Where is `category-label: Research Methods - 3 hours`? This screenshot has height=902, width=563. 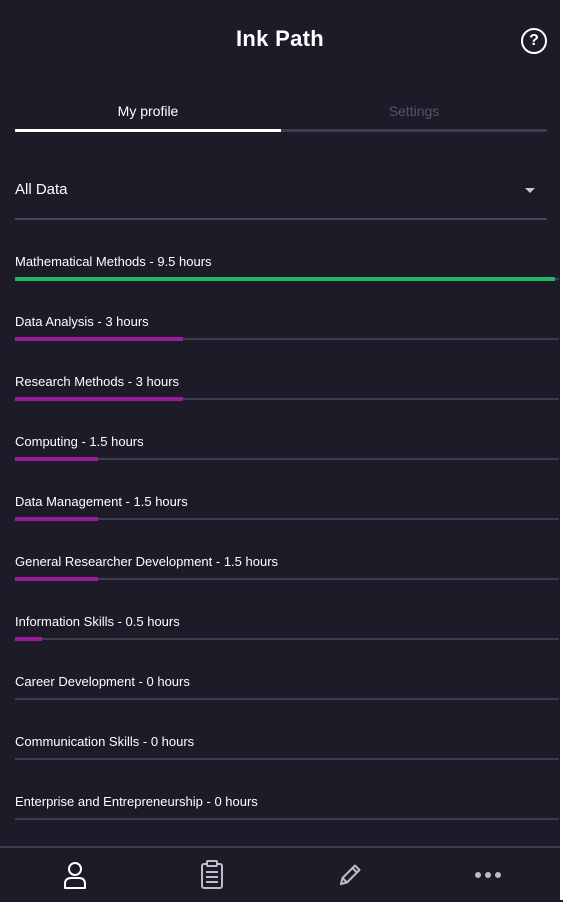
category-label: Research Methods - 3 hours is located at coordinates (97, 381).